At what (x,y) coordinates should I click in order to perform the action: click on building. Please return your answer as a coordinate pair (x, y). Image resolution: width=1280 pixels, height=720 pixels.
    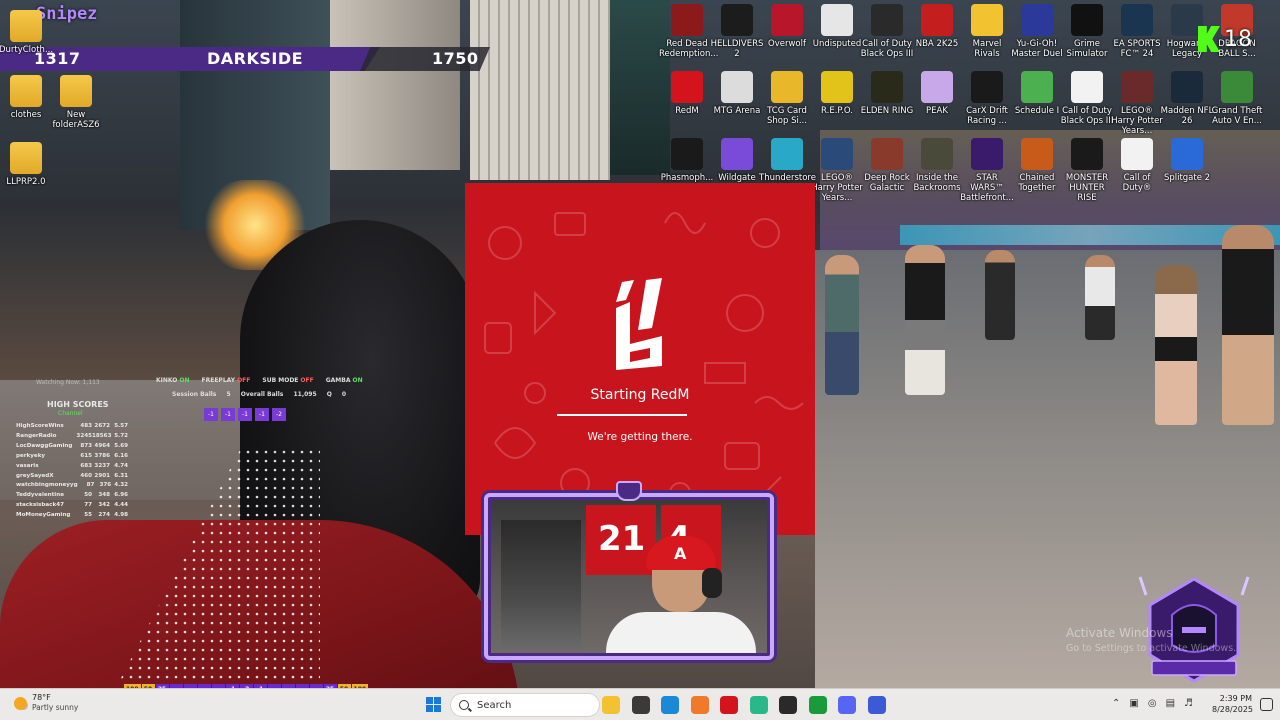
    Looking at the image, I should click on (540, 90).